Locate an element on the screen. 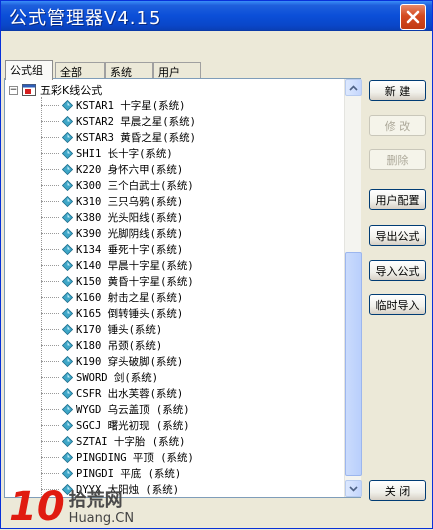  tree-item-label: K380 光头阳线(系统) is located at coordinates (130, 217).